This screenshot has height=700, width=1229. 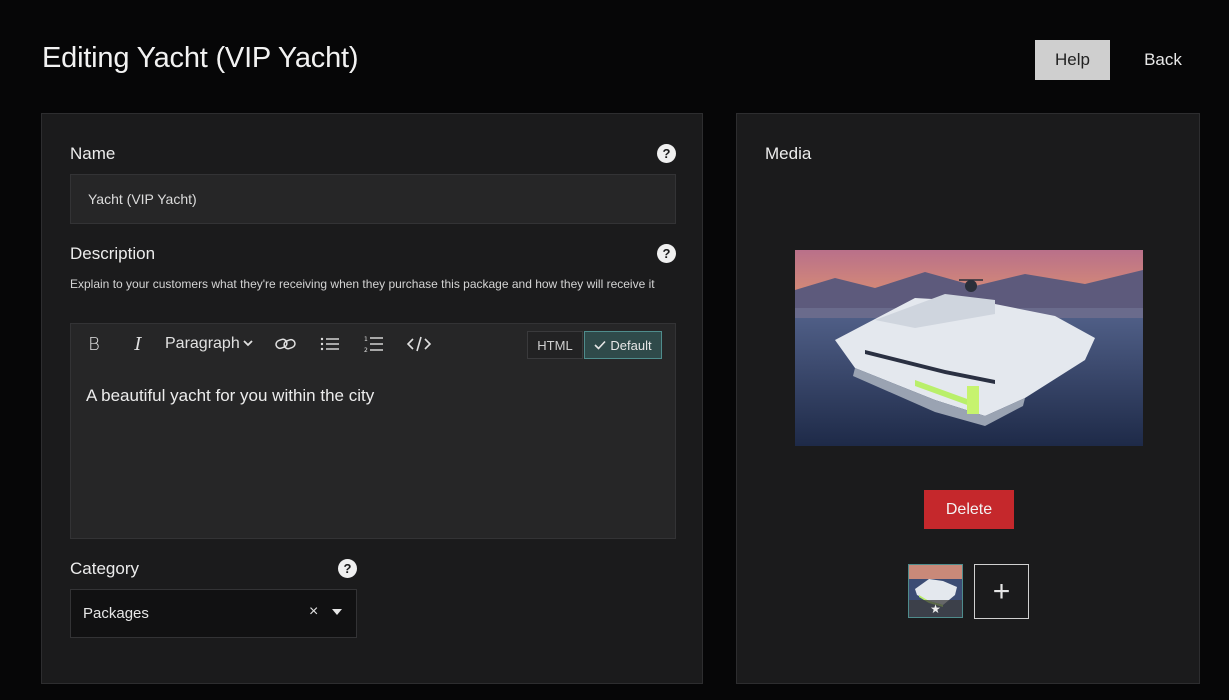 I want to click on bold-icon: B, so click(x=94, y=344).